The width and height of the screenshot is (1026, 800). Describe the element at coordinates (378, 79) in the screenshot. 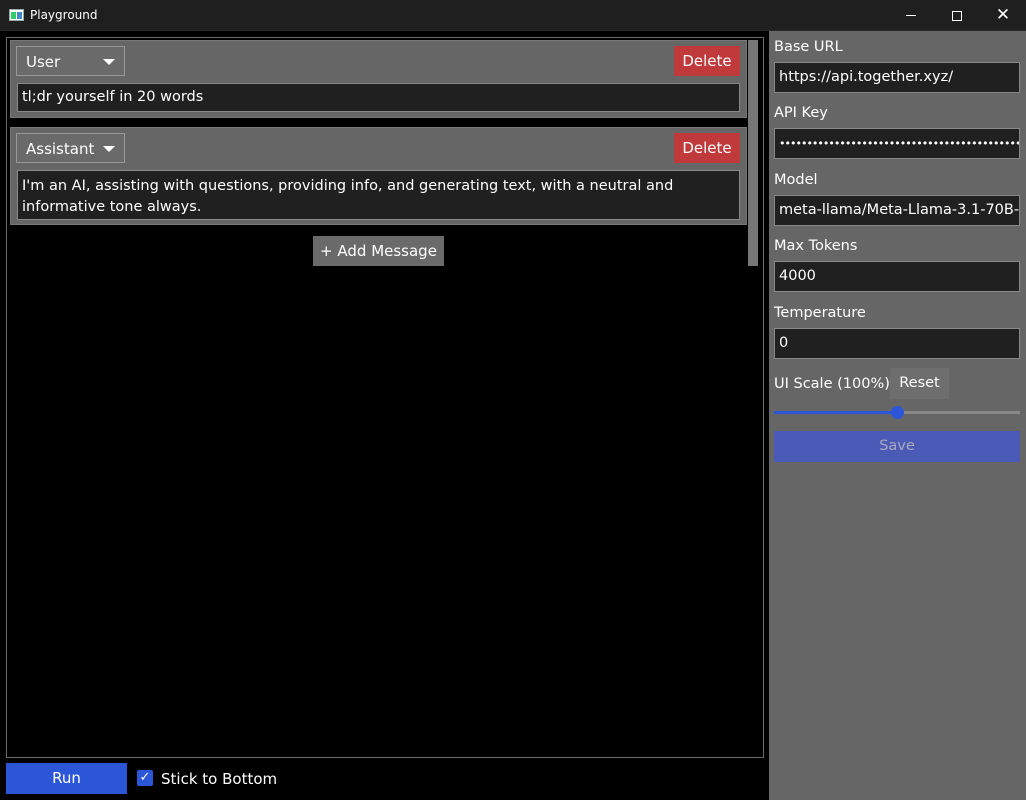

I see `message-card: User Delete tl;dr yourself in 20 words` at that location.